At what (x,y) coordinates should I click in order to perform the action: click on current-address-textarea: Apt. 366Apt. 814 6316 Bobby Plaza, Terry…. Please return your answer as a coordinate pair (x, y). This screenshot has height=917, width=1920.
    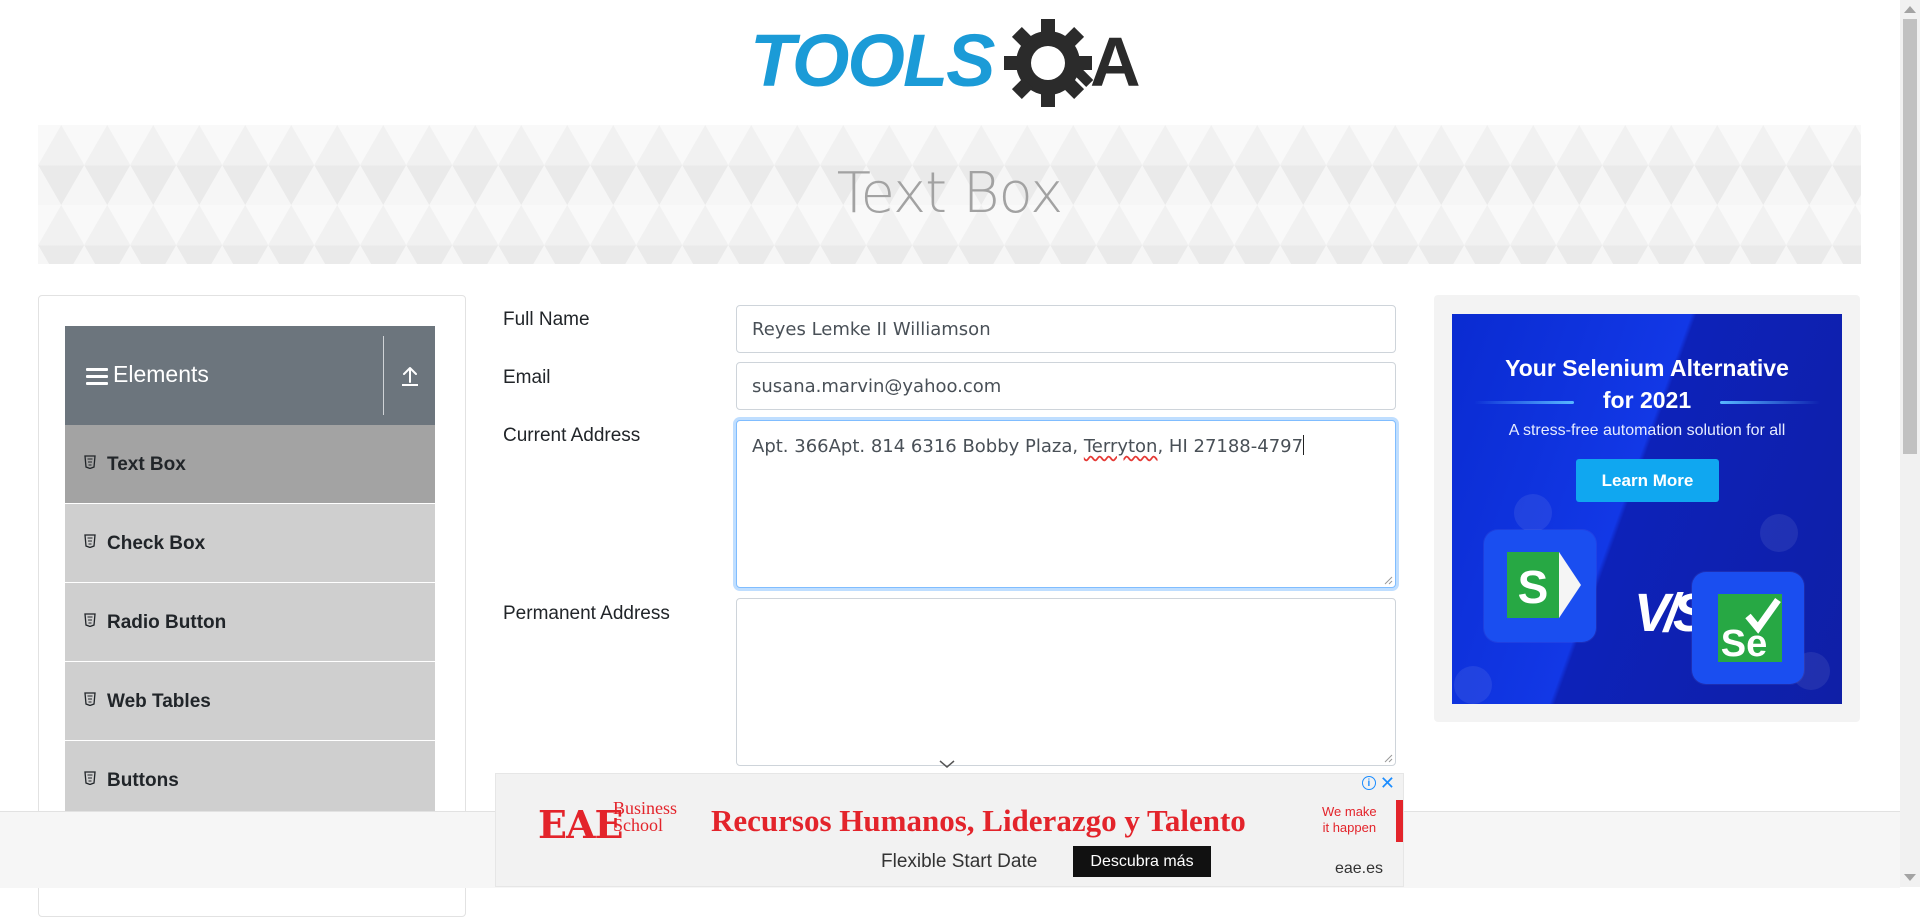
    Looking at the image, I should click on (1066, 504).